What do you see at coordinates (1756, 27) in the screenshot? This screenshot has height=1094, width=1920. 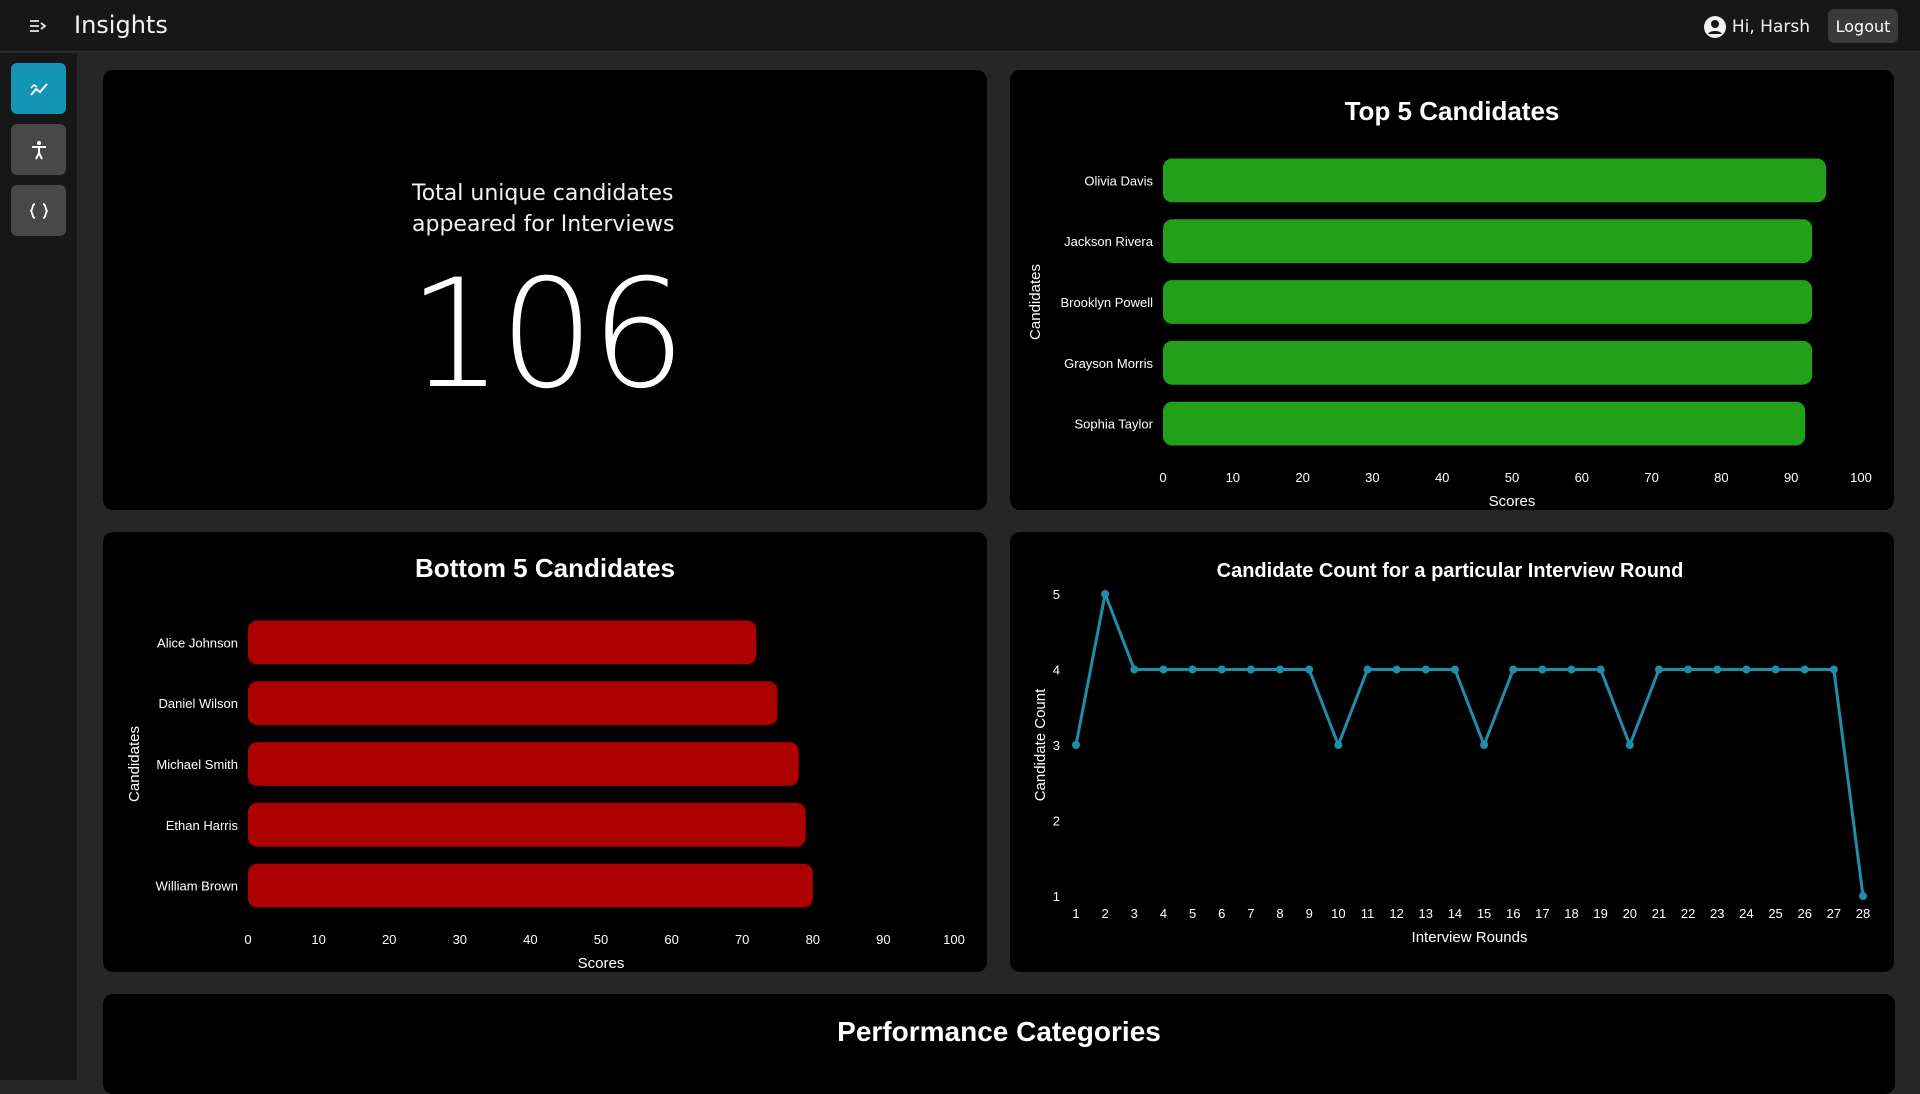 I see `user-menu: Hi, Harsh` at bounding box center [1756, 27].